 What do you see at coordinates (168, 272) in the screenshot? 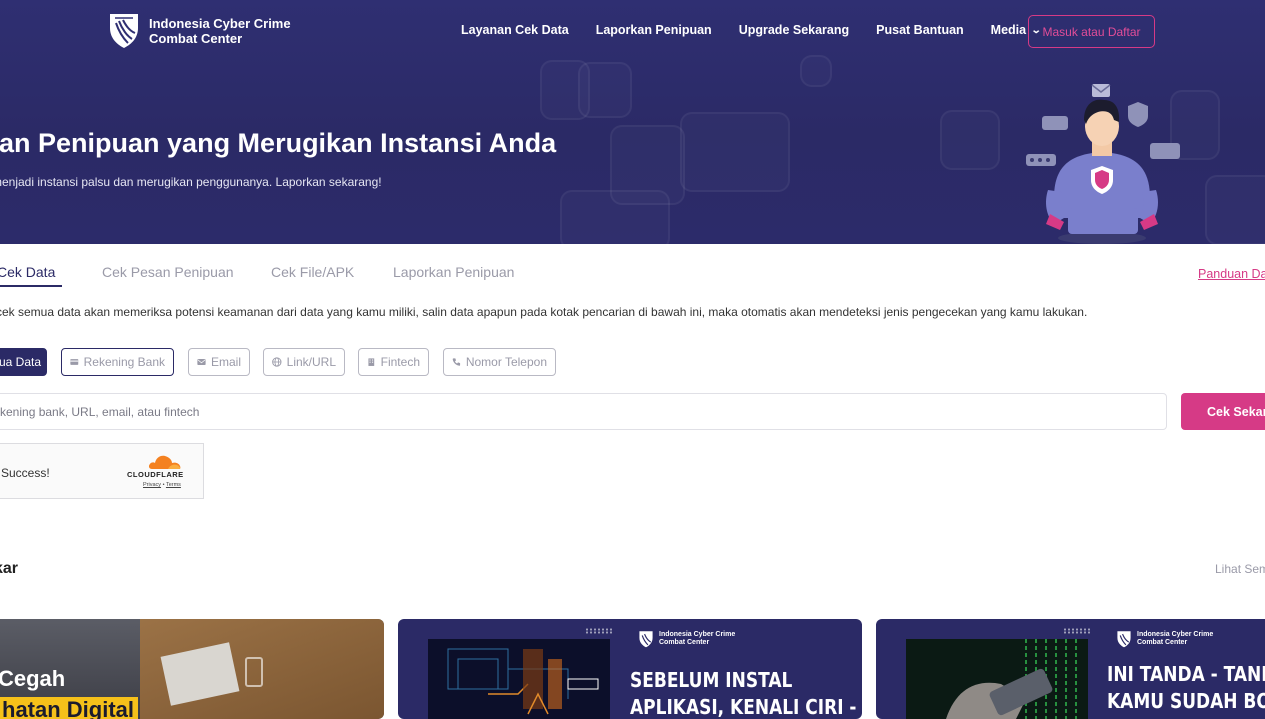
I see `tab-cek-pesan-penipuan: Cek Pesan Penipuan` at bounding box center [168, 272].